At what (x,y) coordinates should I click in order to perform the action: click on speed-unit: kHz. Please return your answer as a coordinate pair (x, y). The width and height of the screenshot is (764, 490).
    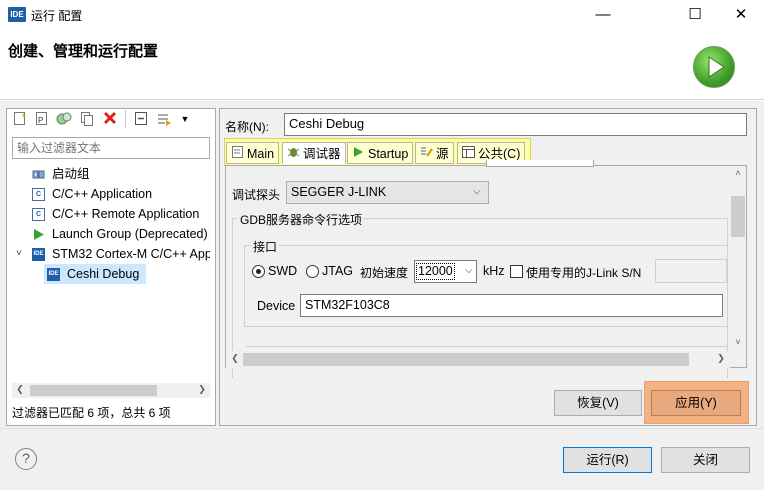
    Looking at the image, I should click on (494, 271).